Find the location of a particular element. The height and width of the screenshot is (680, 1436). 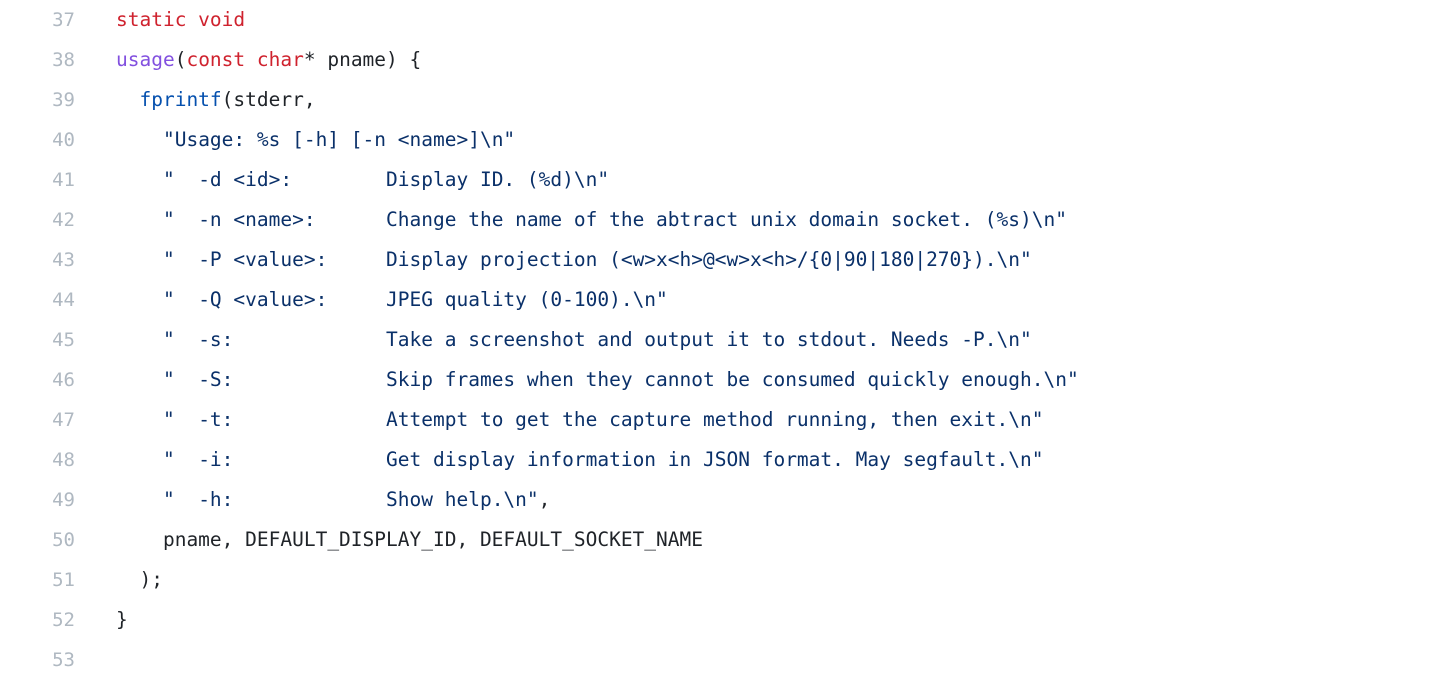

code-token: * pname) { is located at coordinates (362, 59).